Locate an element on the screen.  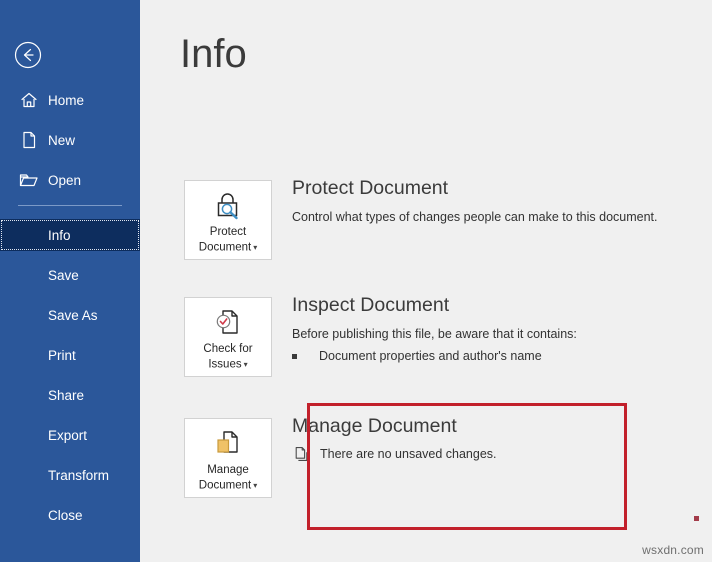
sidebar-item-open: Open is located at coordinates (70, 180).